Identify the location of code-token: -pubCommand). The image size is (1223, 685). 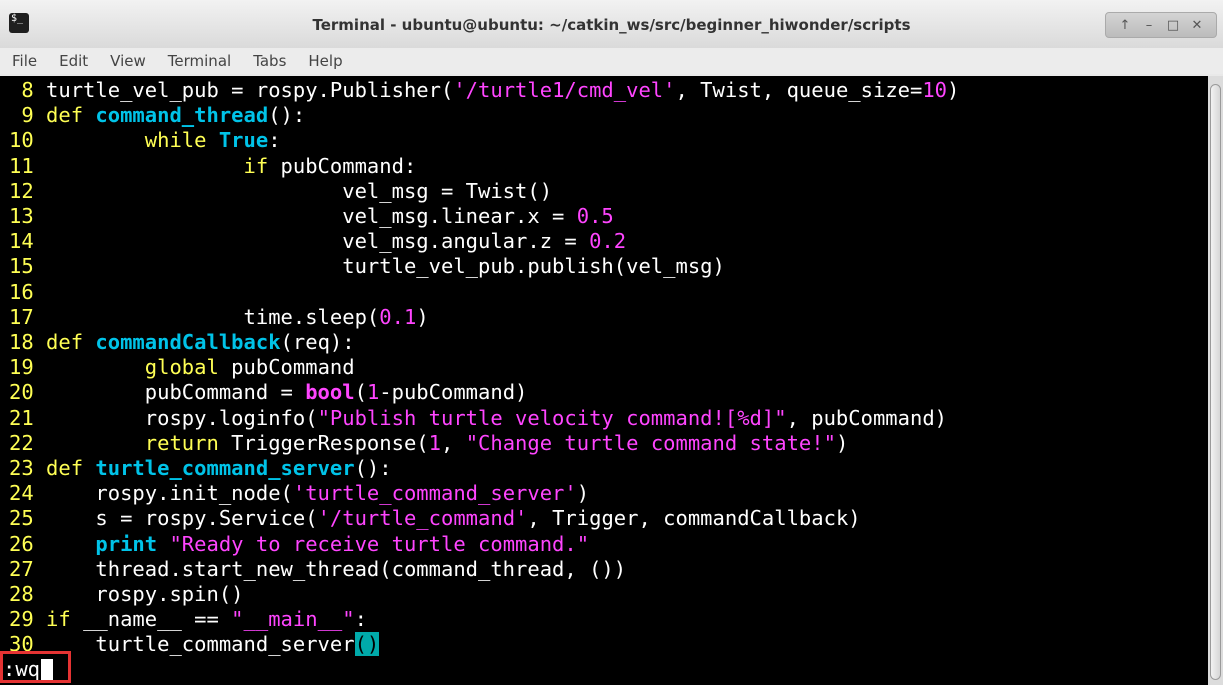
(453, 392).